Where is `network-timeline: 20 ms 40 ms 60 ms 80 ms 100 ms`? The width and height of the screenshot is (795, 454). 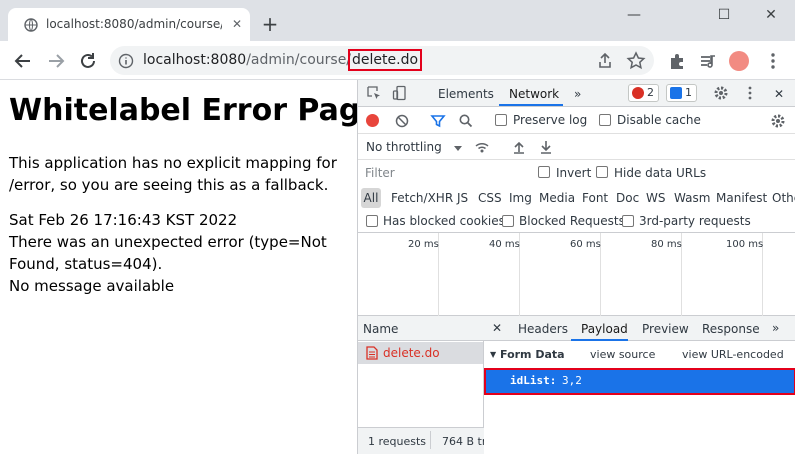
network-timeline: 20 ms 40 ms 60 ms 80 ms 100 ms is located at coordinates (576, 274).